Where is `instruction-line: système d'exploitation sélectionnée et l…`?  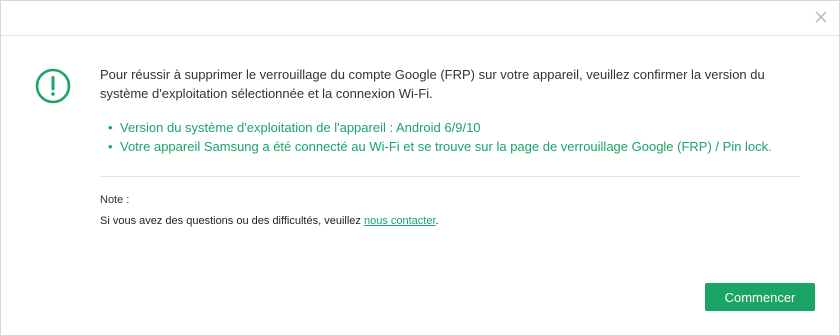 instruction-line: système d'exploitation sélectionnée et l… is located at coordinates (266, 93).